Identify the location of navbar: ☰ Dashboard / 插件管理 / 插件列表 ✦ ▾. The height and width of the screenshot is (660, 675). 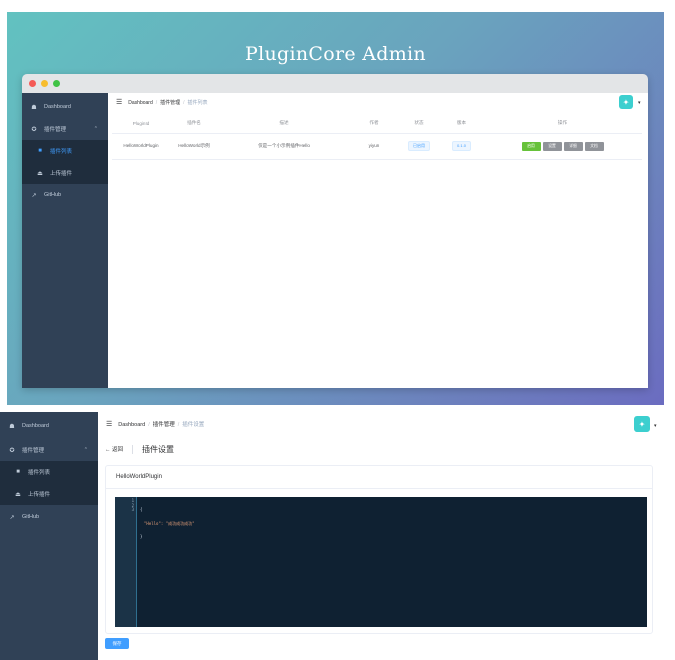
(378, 102).